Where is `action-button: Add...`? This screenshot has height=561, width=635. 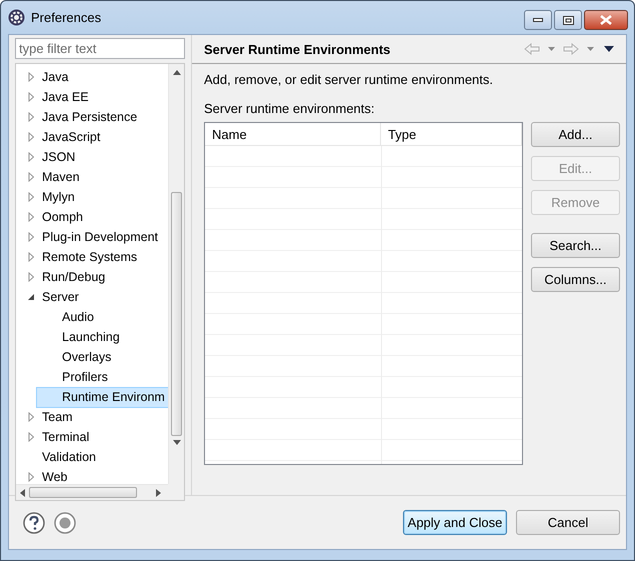
action-button: Add... is located at coordinates (575, 134).